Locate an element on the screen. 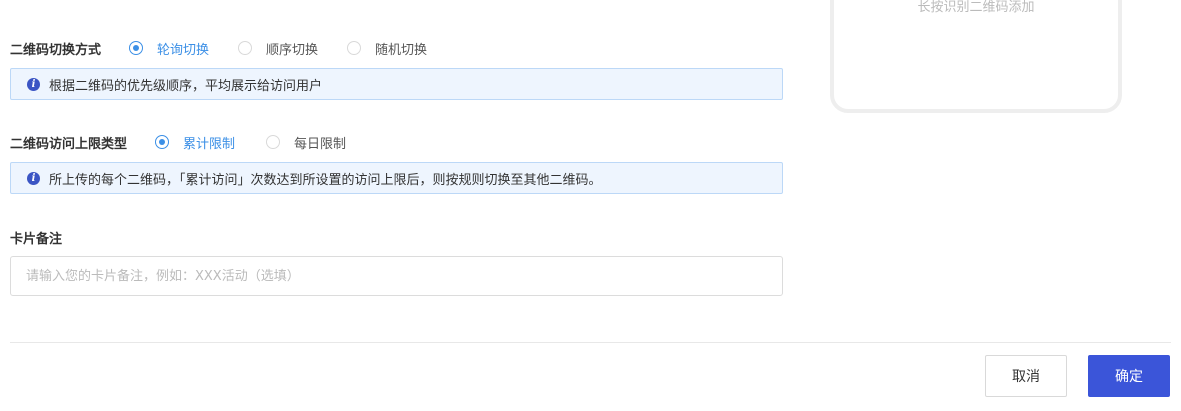 This screenshot has width=1181, height=411. radio-cumulative-limit-label: 累计限制 is located at coordinates (209, 144).